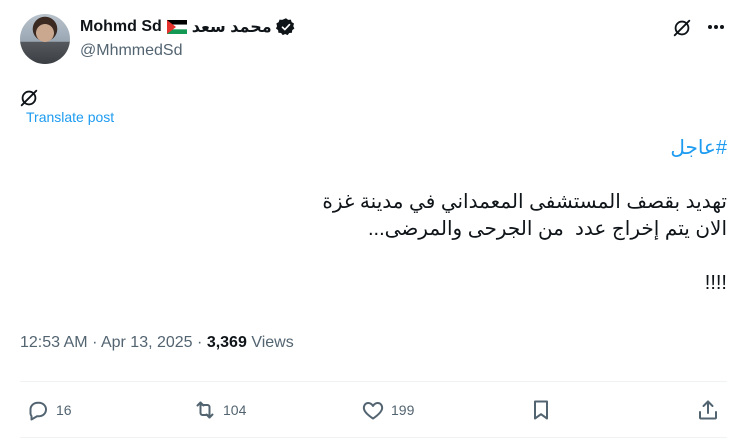 The height and width of the screenshot is (440, 747). Describe the element at coordinates (29, 98) in the screenshot. I see `grok-translate-icon` at that location.